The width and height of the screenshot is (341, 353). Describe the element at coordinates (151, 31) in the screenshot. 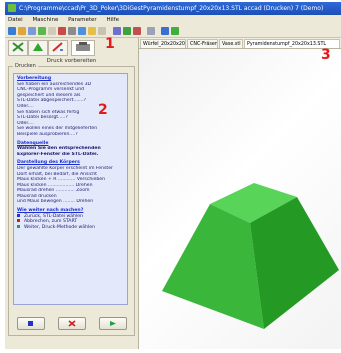

I see `layers-icon` at that location.